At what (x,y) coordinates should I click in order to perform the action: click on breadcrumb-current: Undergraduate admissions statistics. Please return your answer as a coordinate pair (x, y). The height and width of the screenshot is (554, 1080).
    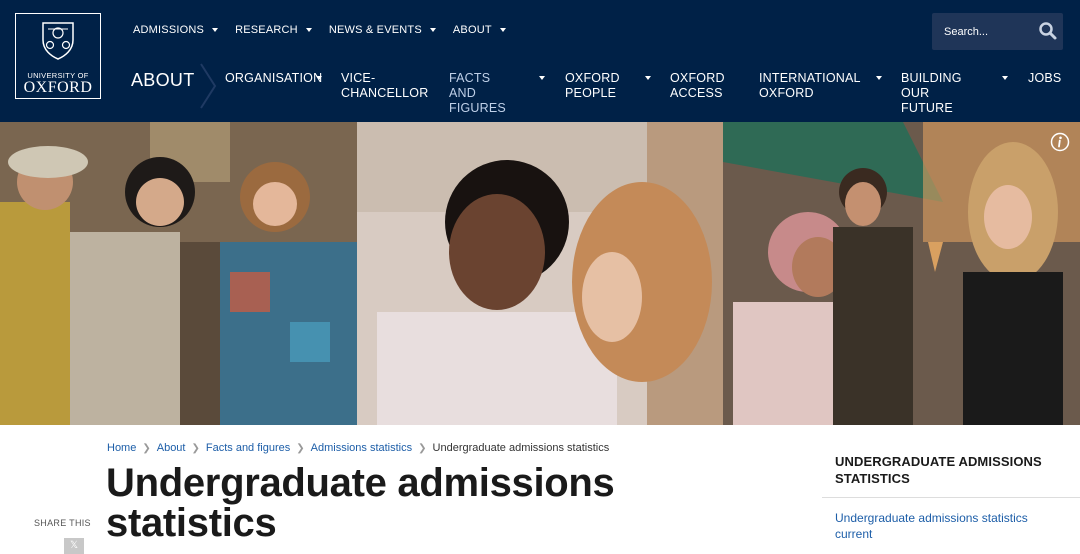
    Looking at the image, I should click on (521, 448).